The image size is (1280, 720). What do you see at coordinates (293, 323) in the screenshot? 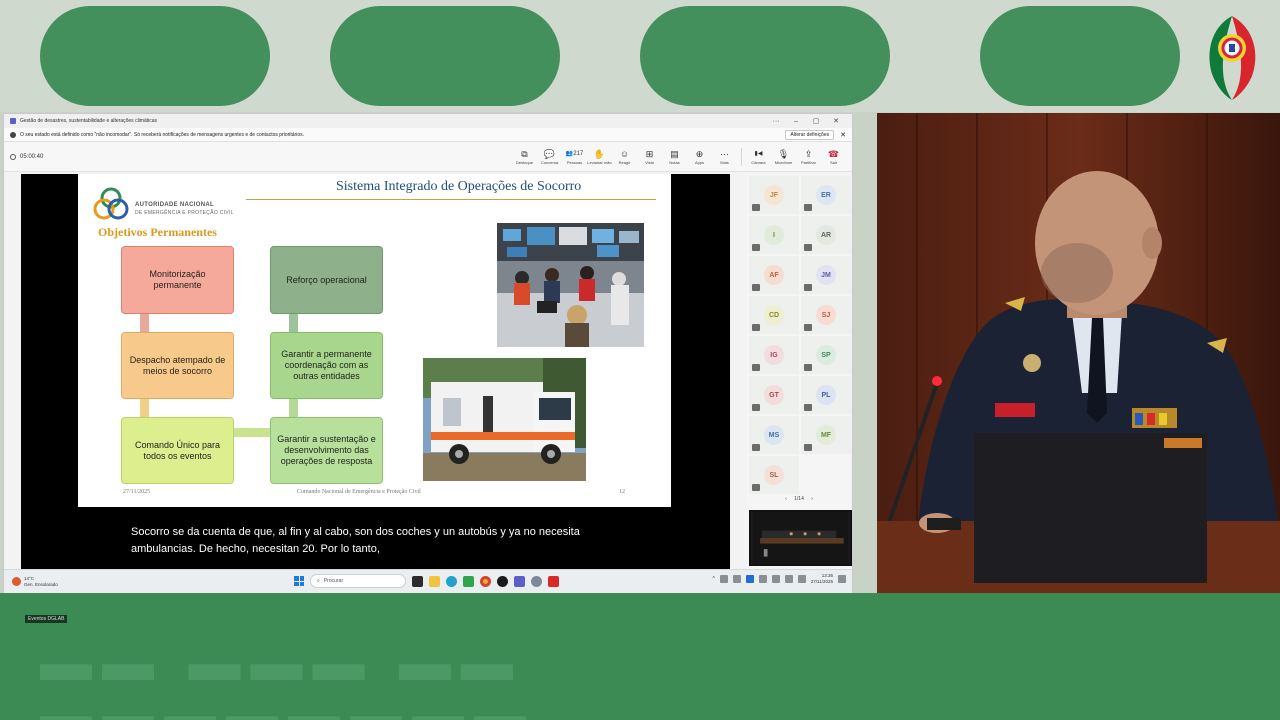
I see `connector` at bounding box center [293, 323].